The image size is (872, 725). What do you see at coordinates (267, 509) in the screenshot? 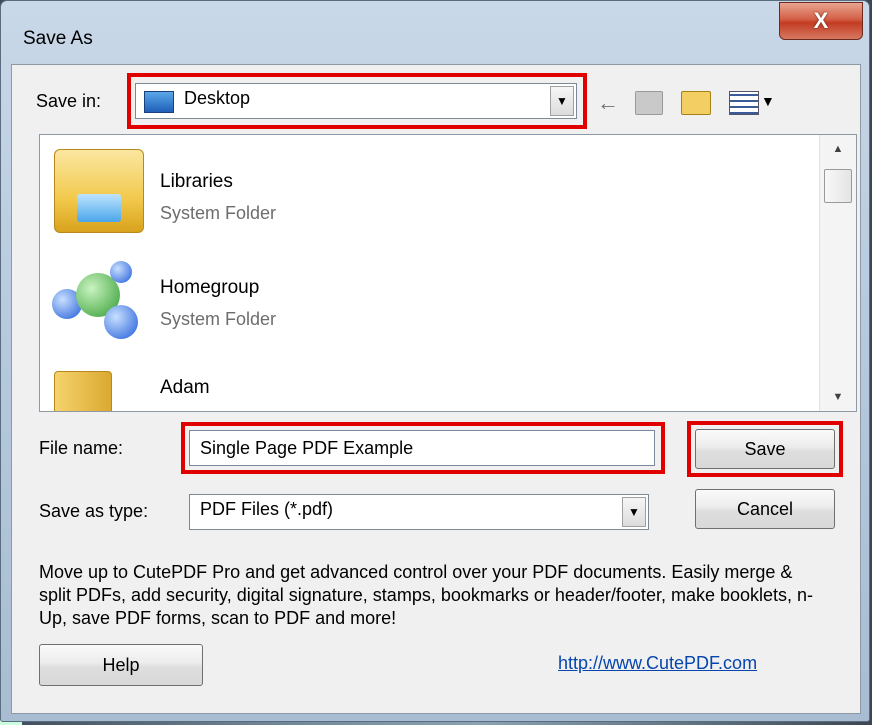
I see `save-as-type-value: PDF Files (*.pdf)` at bounding box center [267, 509].